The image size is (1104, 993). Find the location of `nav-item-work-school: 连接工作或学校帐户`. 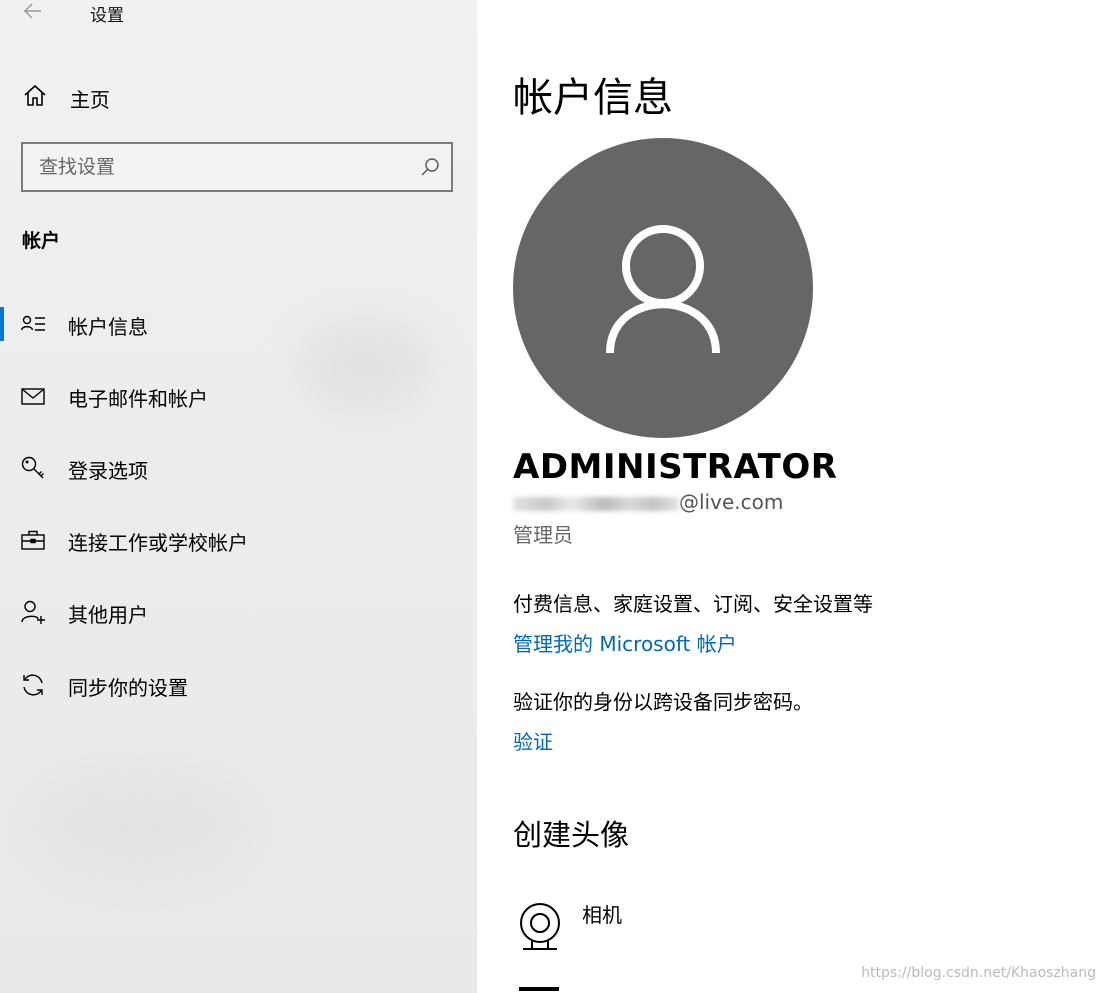

nav-item-work-school: 连接工作或学校帐户 is located at coordinates (238, 540).